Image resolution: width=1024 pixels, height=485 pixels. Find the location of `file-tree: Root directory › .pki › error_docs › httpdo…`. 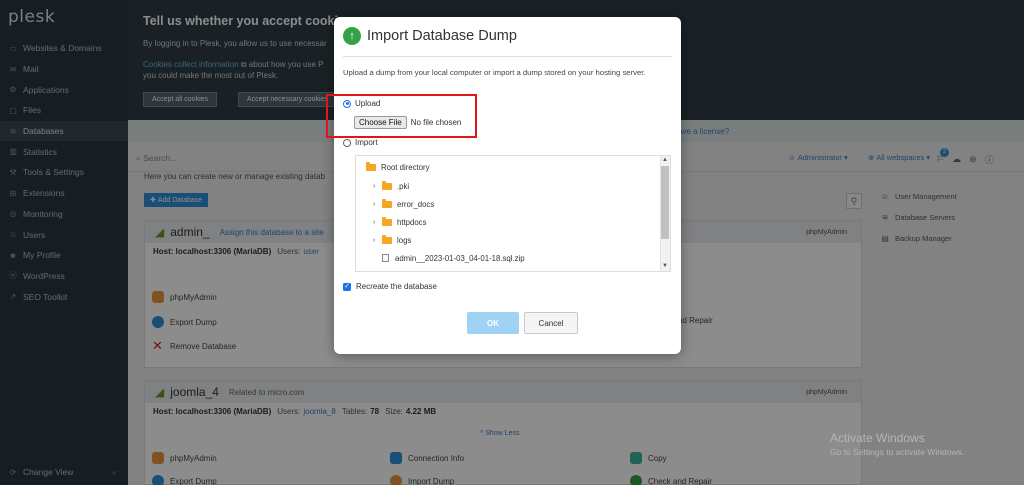

file-tree: Root directory › .pki › error_docs › httpdo… is located at coordinates (513, 213).